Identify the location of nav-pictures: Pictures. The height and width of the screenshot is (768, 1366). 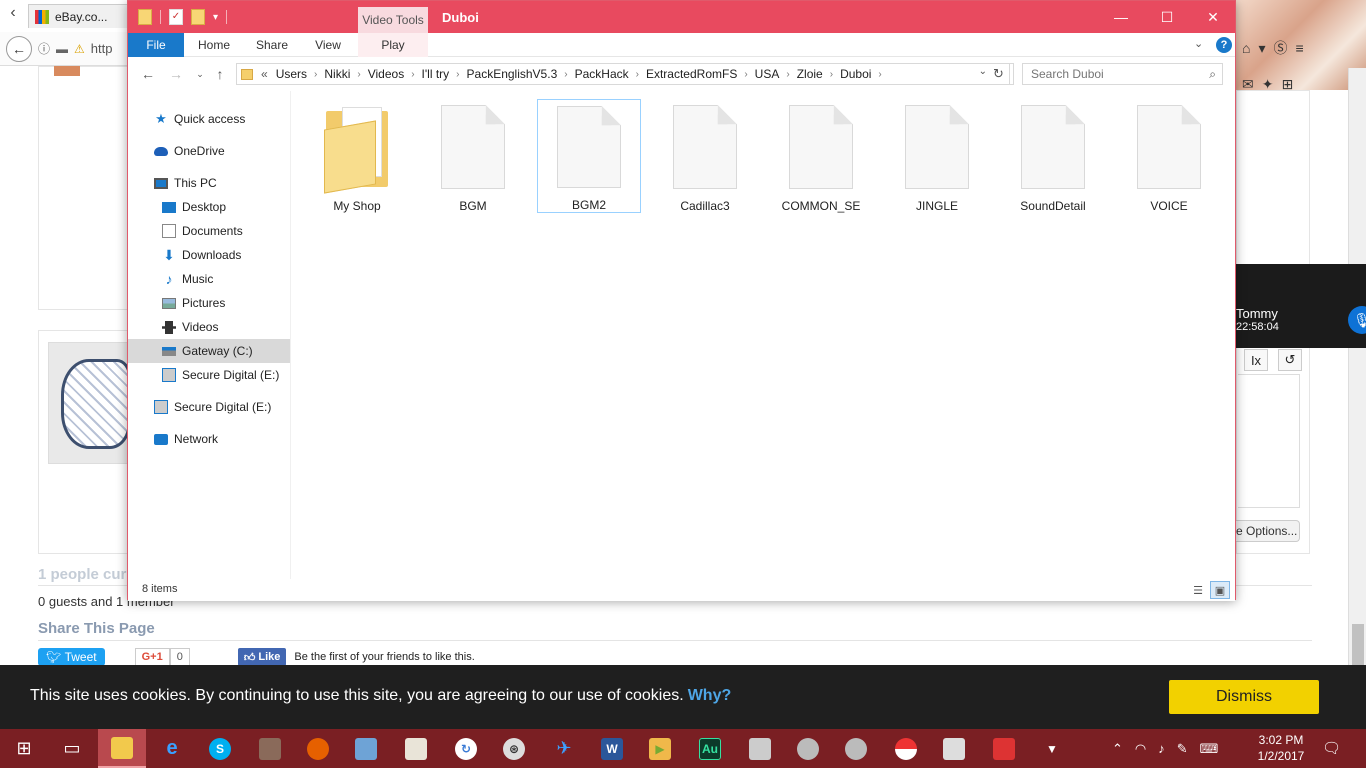
(209, 303).